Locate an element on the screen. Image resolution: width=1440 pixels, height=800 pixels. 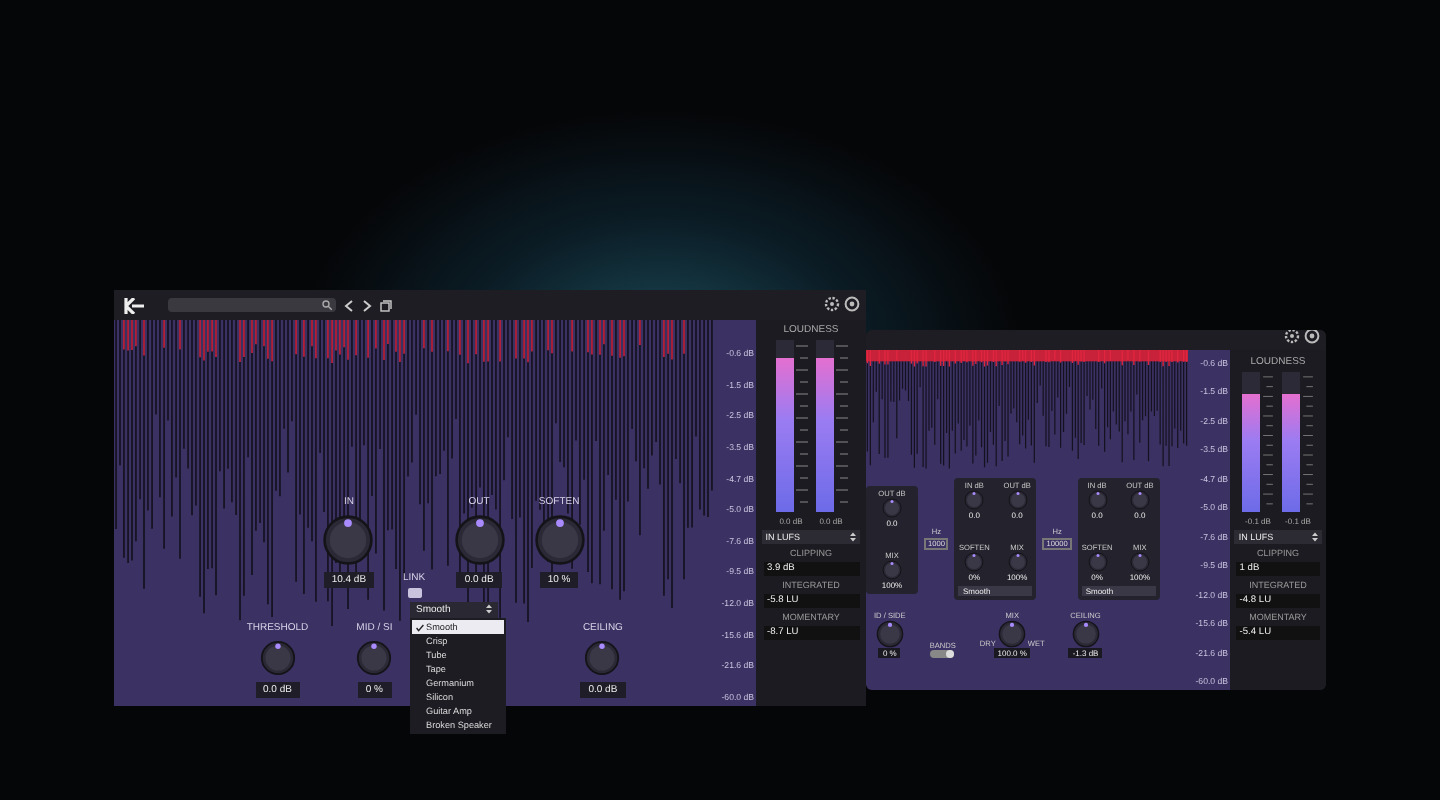
bands-switch is located at coordinates (942, 654).